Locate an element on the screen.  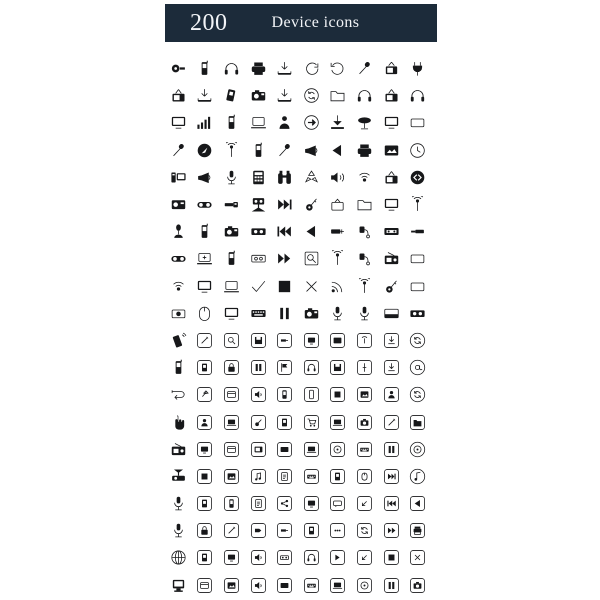
satellite-dish-icon is located at coordinates (364, 122).